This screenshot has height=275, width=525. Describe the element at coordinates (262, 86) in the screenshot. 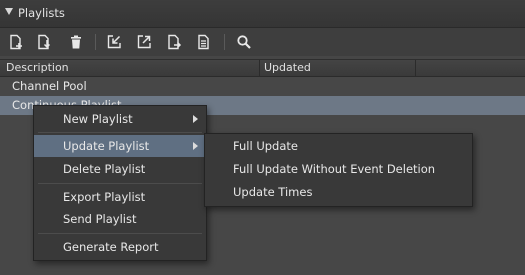

I see `table-row: Channel Pool` at that location.